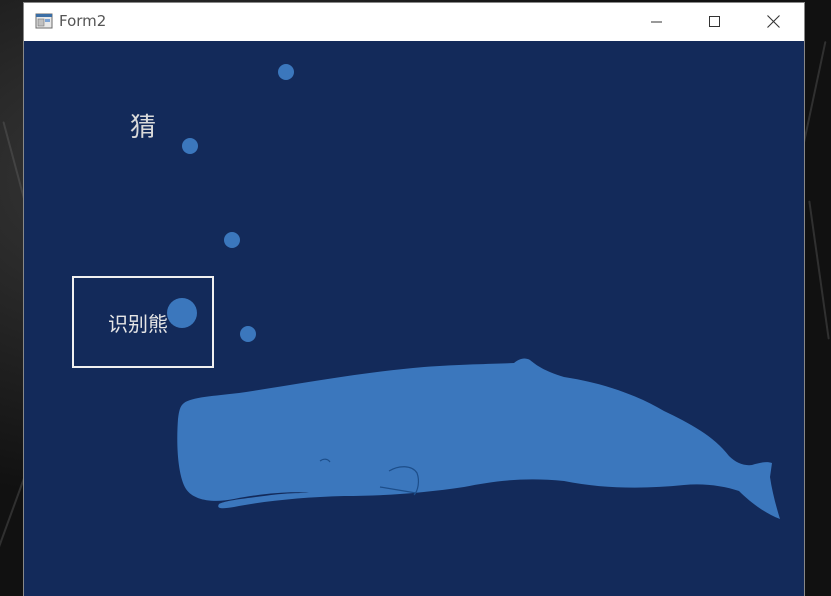 This screenshot has height=596, width=831. Describe the element at coordinates (44, 21) in the screenshot. I see `app-form-icon` at that location.